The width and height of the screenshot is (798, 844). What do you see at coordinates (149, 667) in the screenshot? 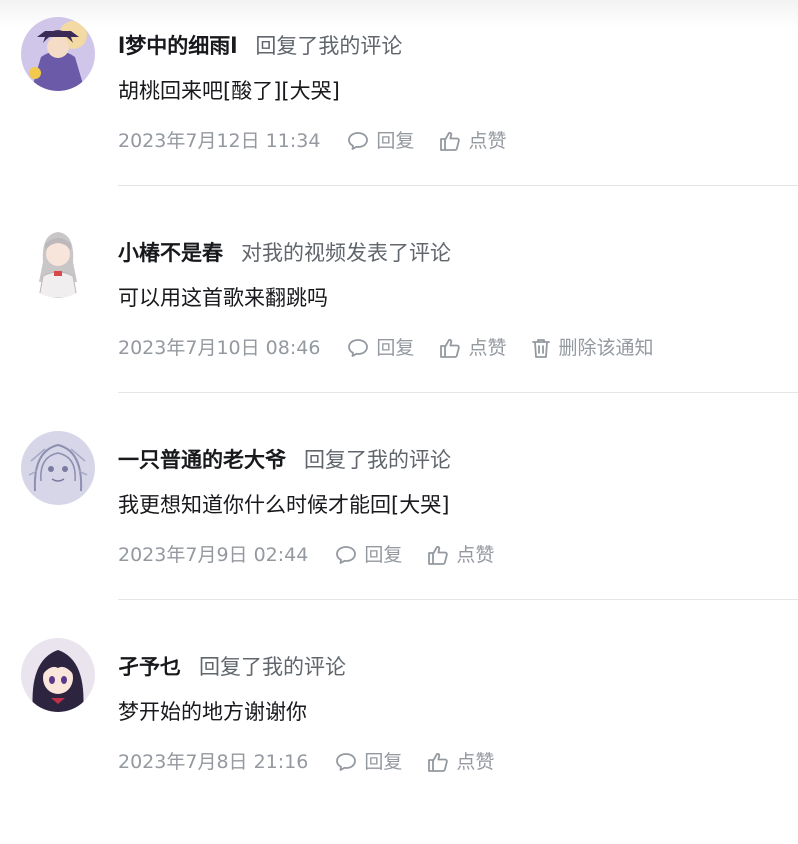
I see `username: 孑予乜` at bounding box center [149, 667].